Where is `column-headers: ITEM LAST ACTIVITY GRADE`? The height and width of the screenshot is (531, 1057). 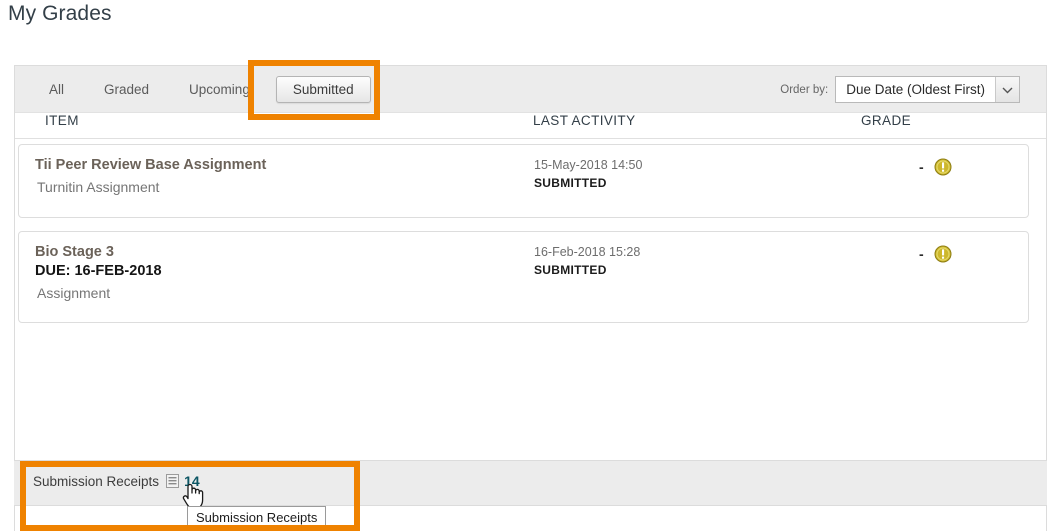
column-headers: ITEM LAST ACTIVITY GRADE is located at coordinates (530, 126).